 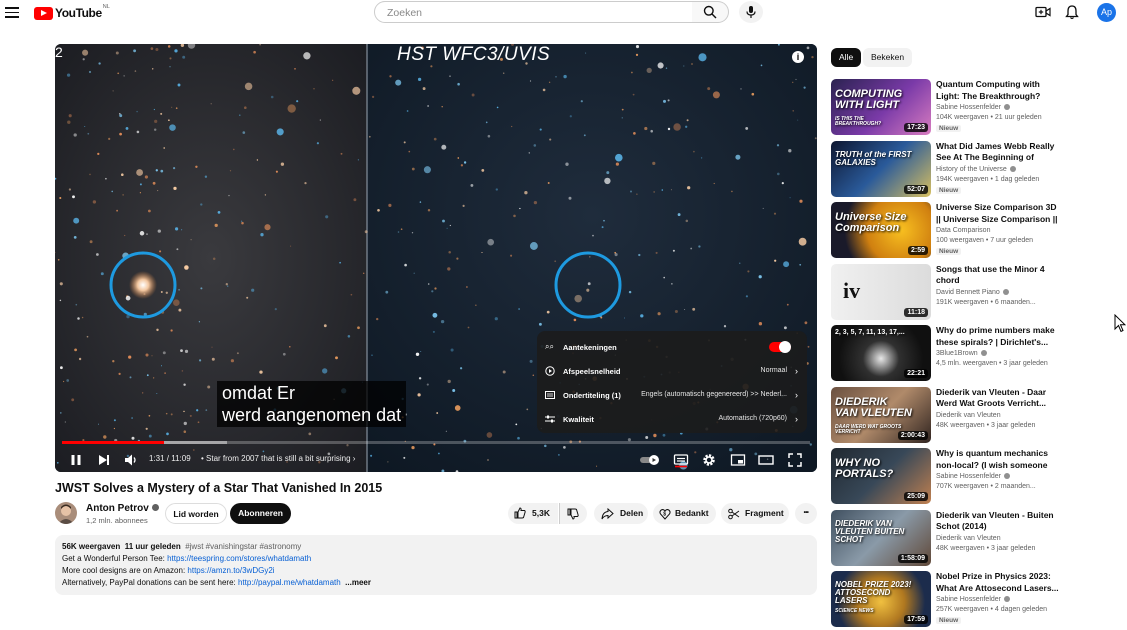 What do you see at coordinates (358, 582) in the screenshot?
I see `show-more-link: ...meer` at bounding box center [358, 582].